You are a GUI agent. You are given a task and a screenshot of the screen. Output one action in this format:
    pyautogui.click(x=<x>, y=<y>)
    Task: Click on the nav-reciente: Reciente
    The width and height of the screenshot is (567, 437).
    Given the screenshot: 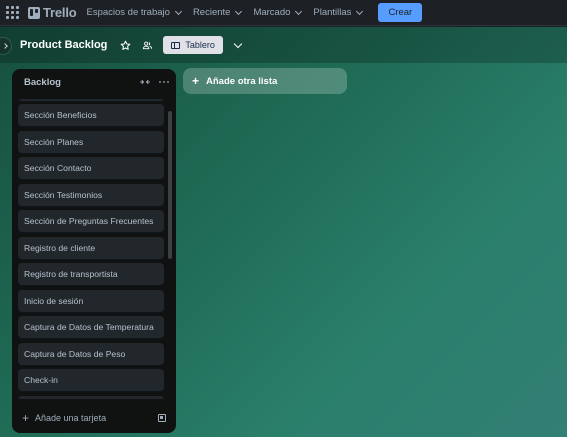 What is the action you would take?
    pyautogui.click(x=217, y=13)
    